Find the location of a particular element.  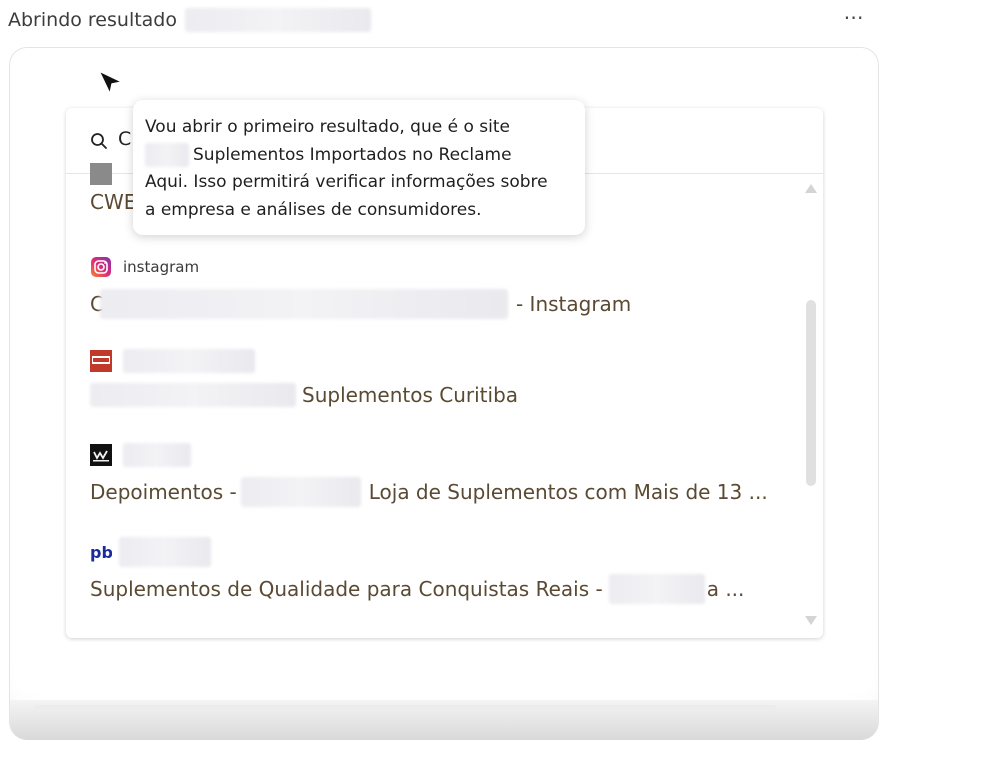

mouse-cursor-icon is located at coordinates (110, 82).